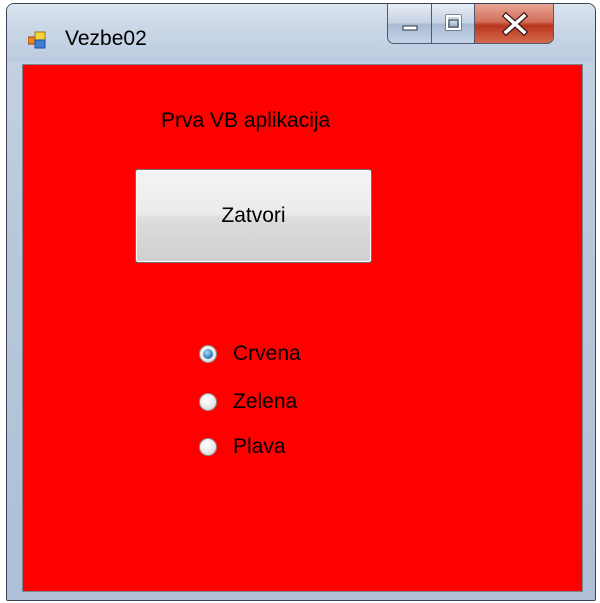 The image size is (600, 603). I want to click on radio-label: Plava, so click(259, 446).